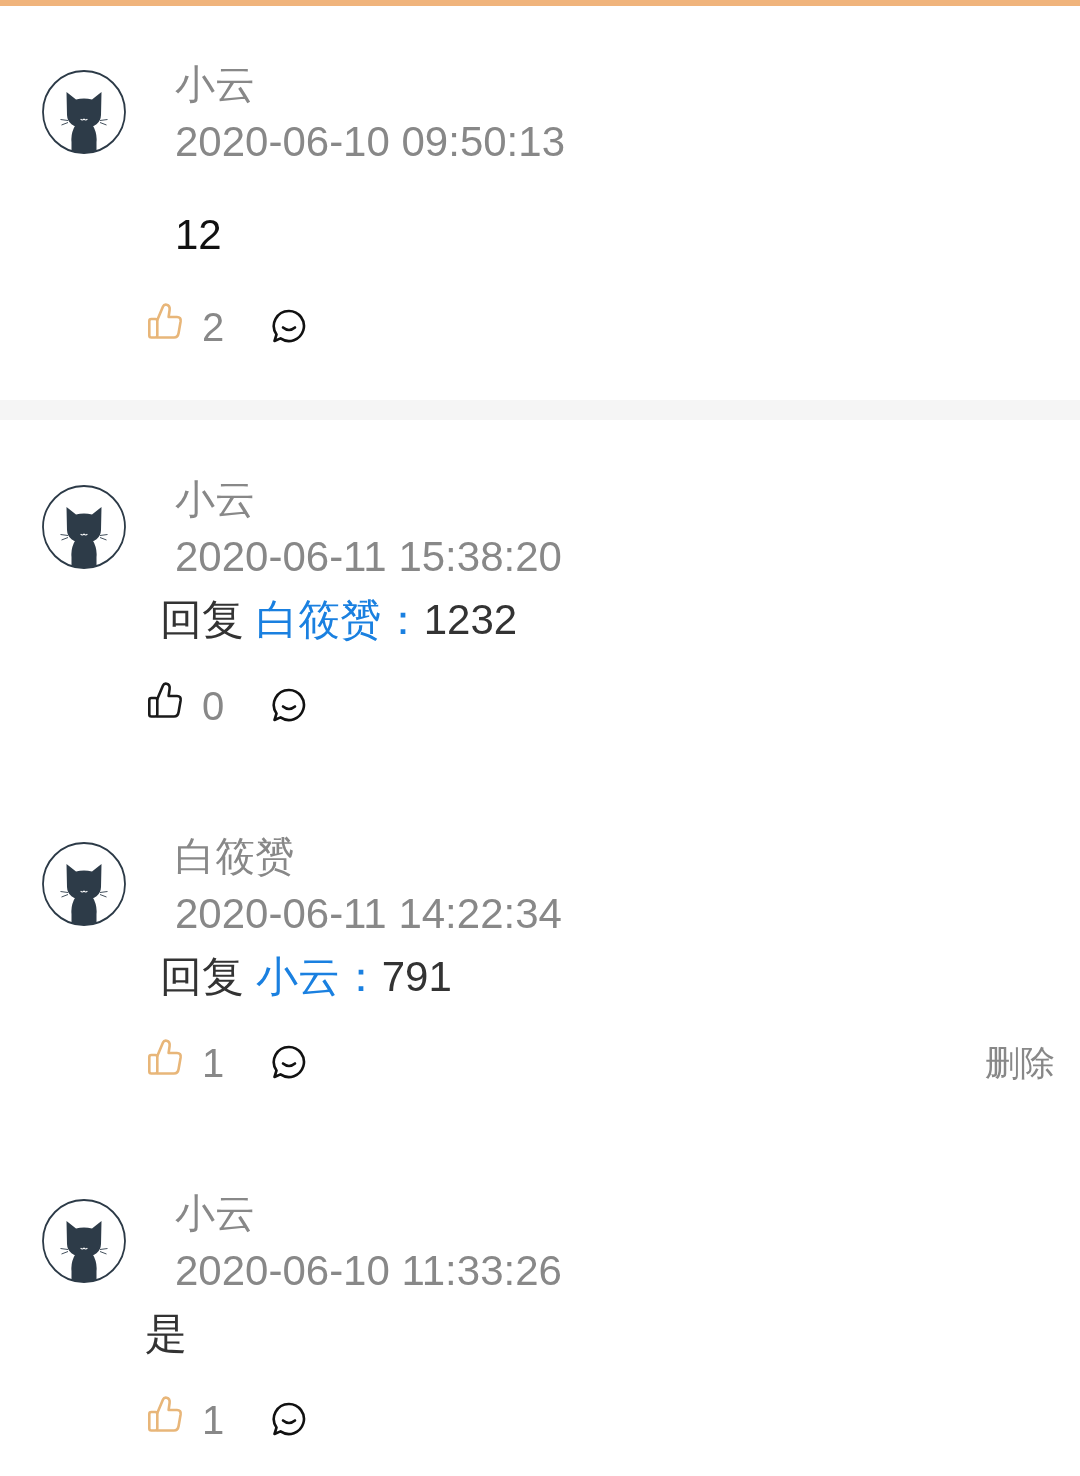  What do you see at coordinates (1020, 1063) in the screenshot?
I see `delete-button: 删除` at bounding box center [1020, 1063].